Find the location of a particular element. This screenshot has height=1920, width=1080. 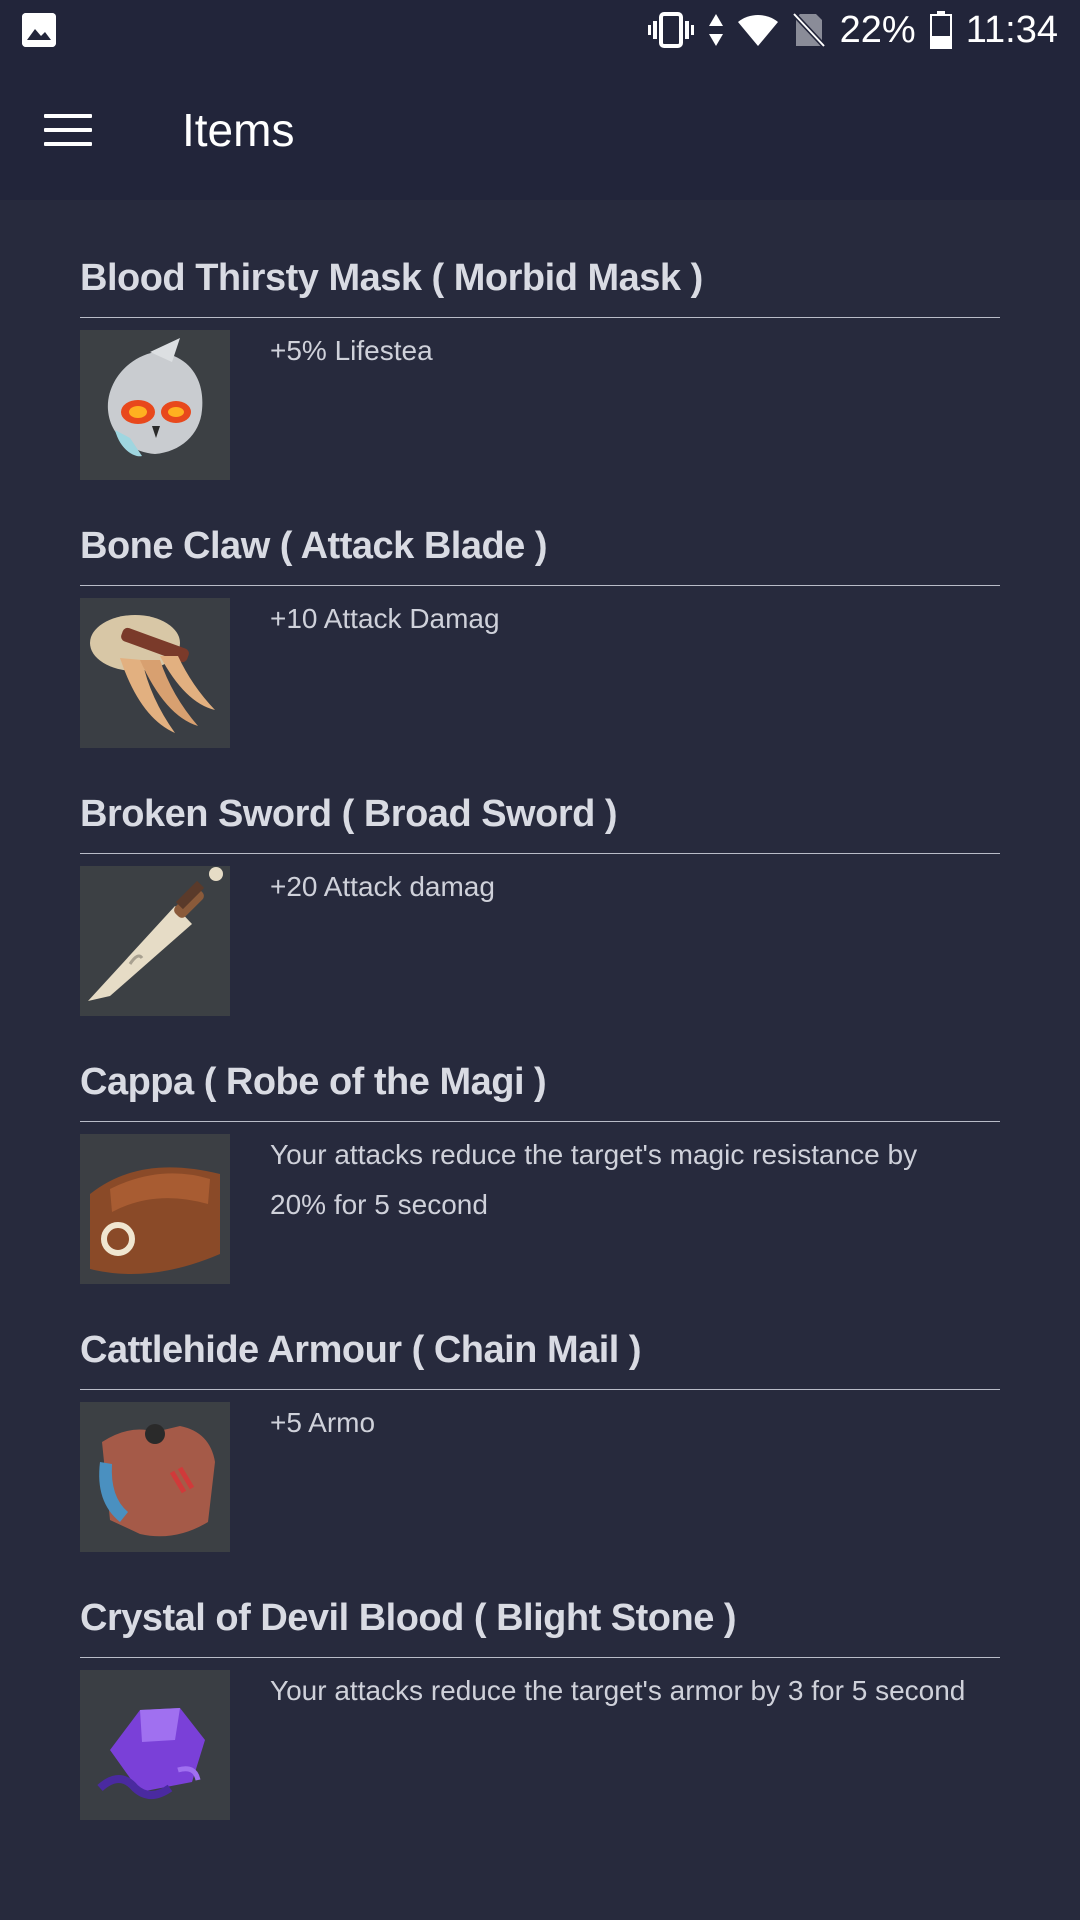

item-description: +10 Attack Damag is located at coordinates (385, 618).